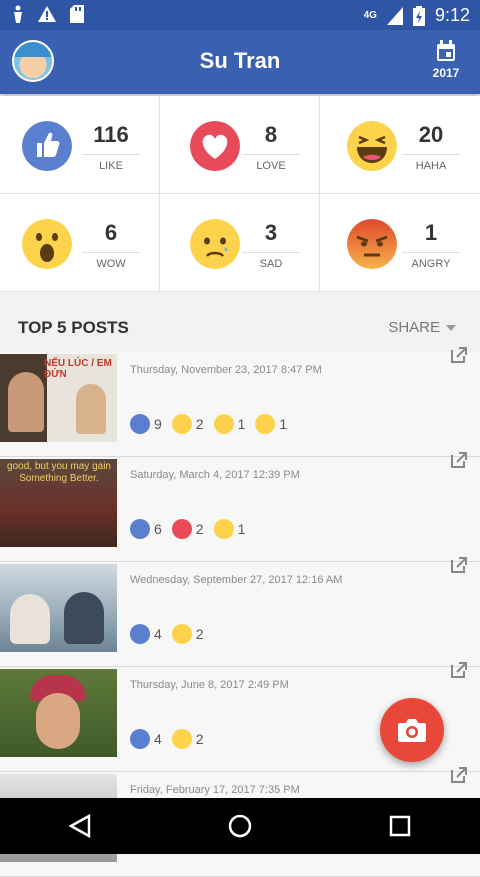 The image size is (480, 877). I want to click on camera-fab, so click(412, 730).